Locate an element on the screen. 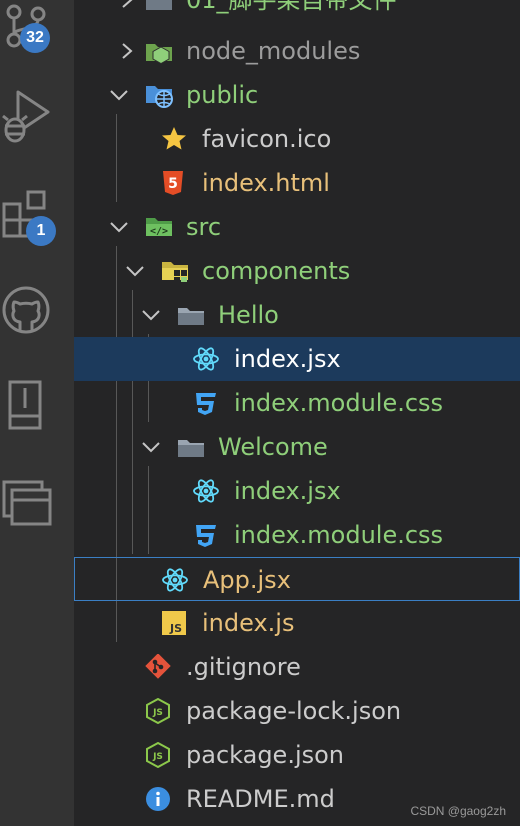 The width and height of the screenshot is (520, 826). github-icon is located at coordinates (26, 310).